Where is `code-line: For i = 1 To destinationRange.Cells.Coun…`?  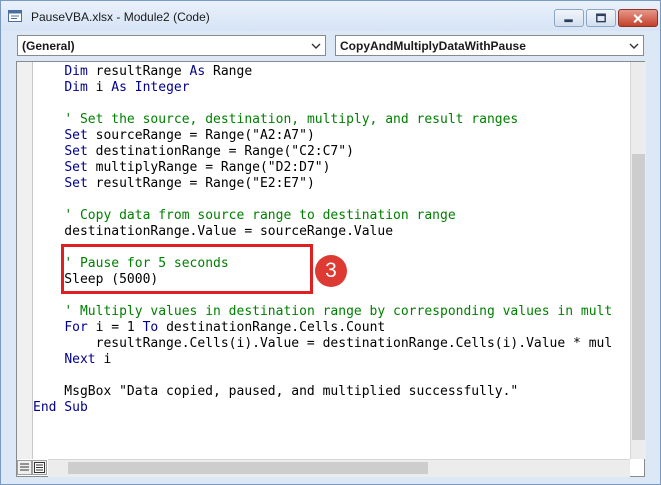
code-line: For i = 1 To destinationRange.Cells.Coun… is located at coordinates (209, 328).